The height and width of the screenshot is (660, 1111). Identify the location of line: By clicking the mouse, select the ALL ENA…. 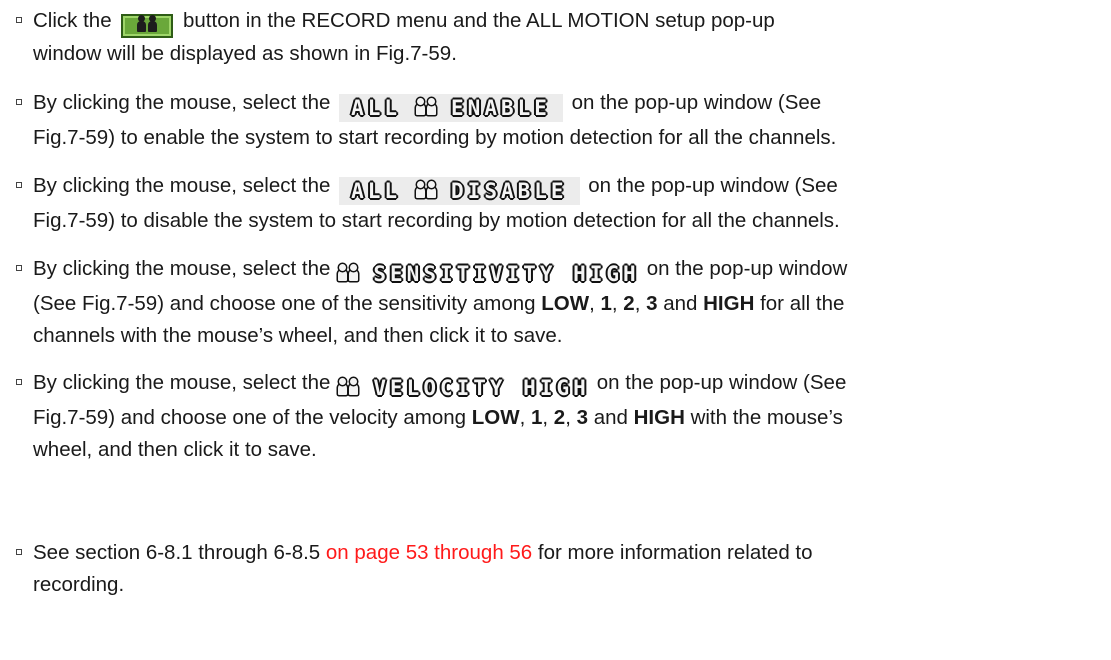
(569, 104).